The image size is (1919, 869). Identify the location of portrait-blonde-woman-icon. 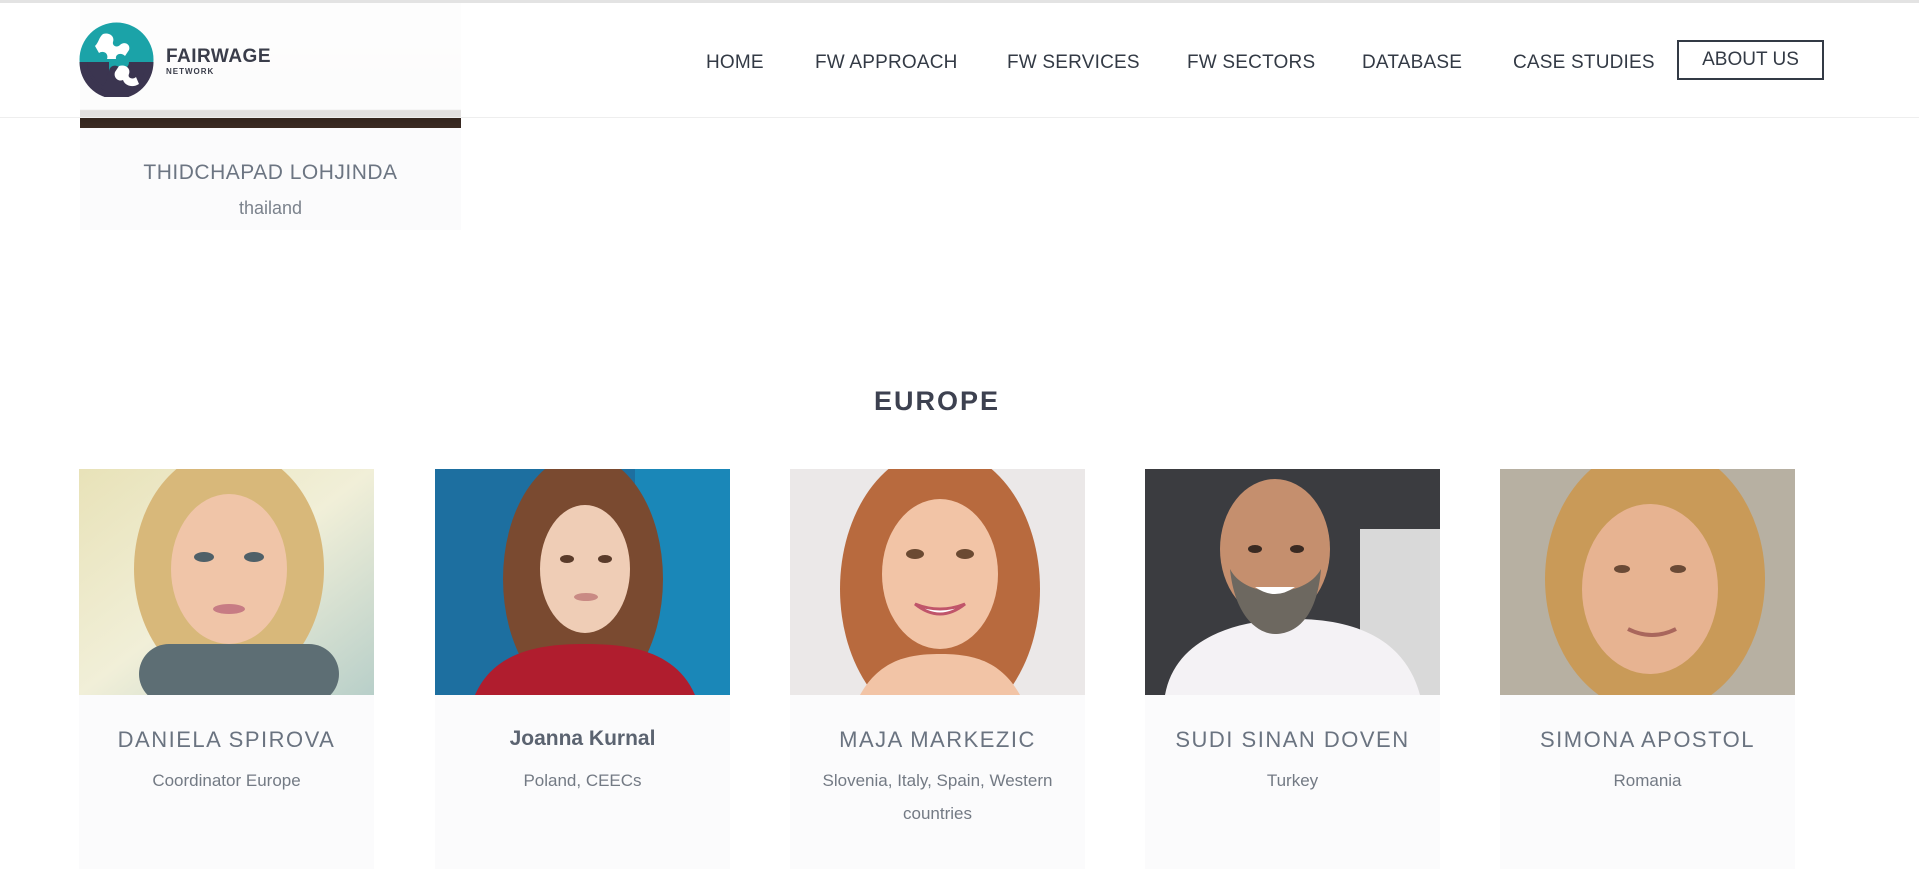
(226, 582).